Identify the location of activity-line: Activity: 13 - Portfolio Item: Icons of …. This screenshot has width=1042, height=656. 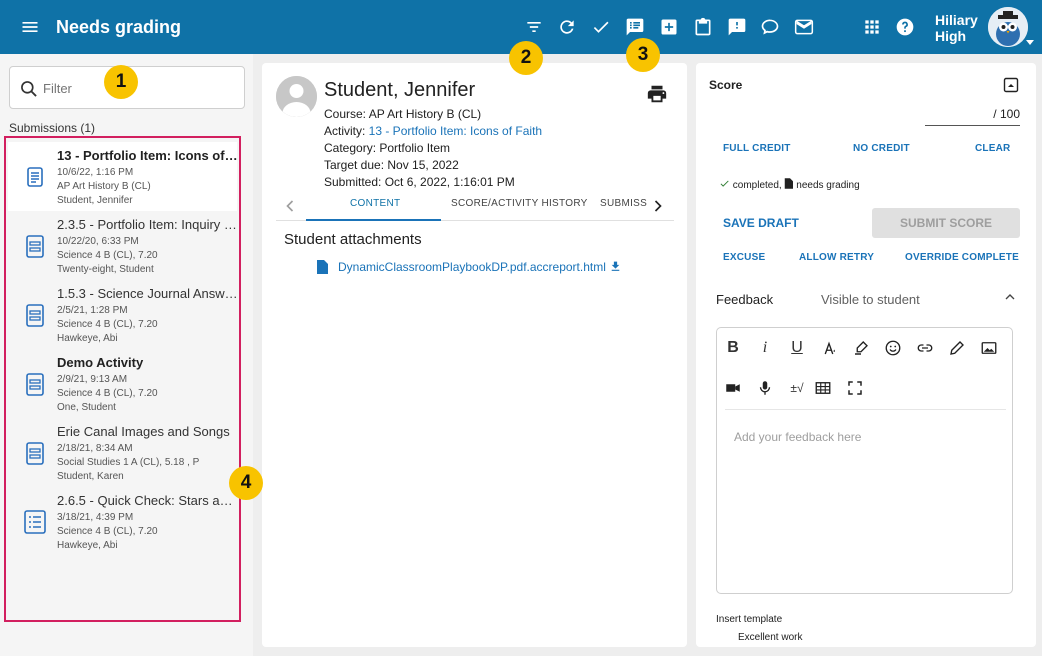
(433, 131).